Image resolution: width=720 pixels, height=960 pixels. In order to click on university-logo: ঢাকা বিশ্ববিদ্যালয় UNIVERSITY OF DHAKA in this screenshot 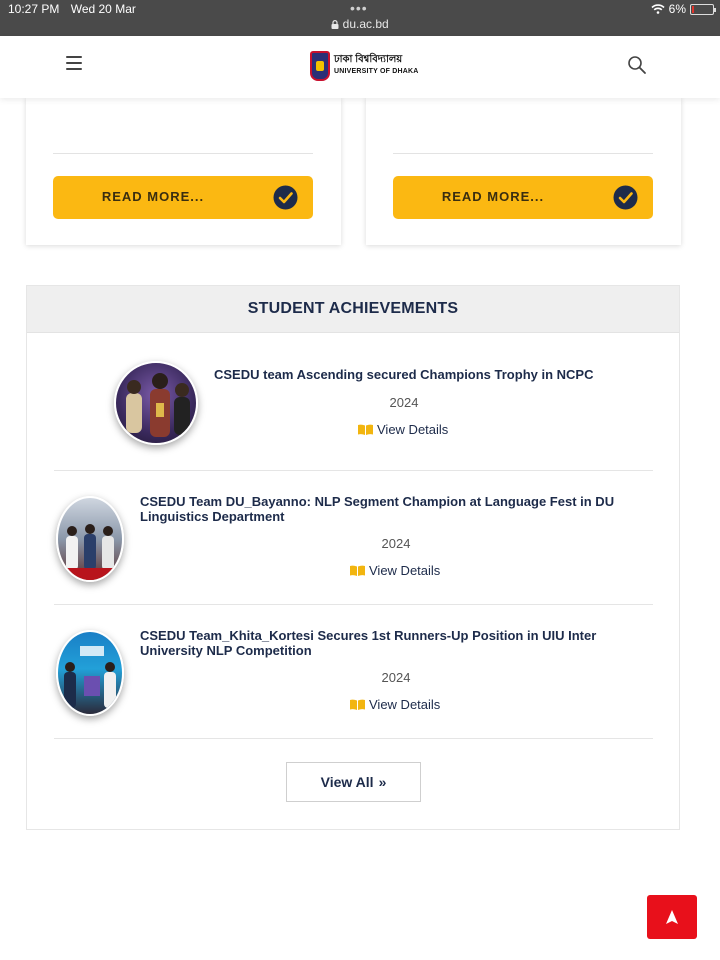, I will do `click(364, 66)`.